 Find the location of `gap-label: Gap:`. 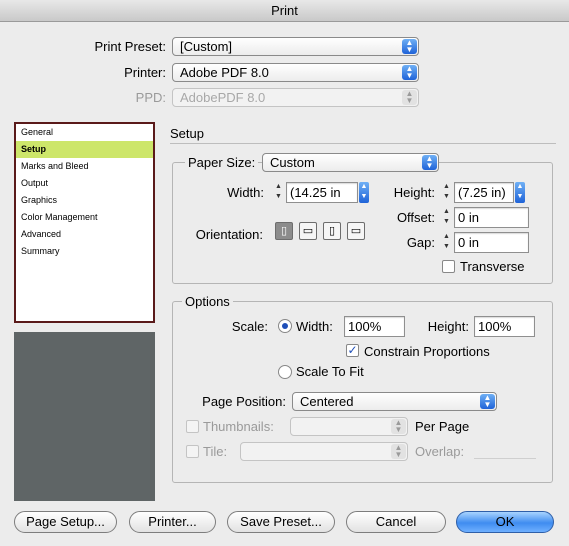

gap-label: Gap: is located at coordinates (420, 242).